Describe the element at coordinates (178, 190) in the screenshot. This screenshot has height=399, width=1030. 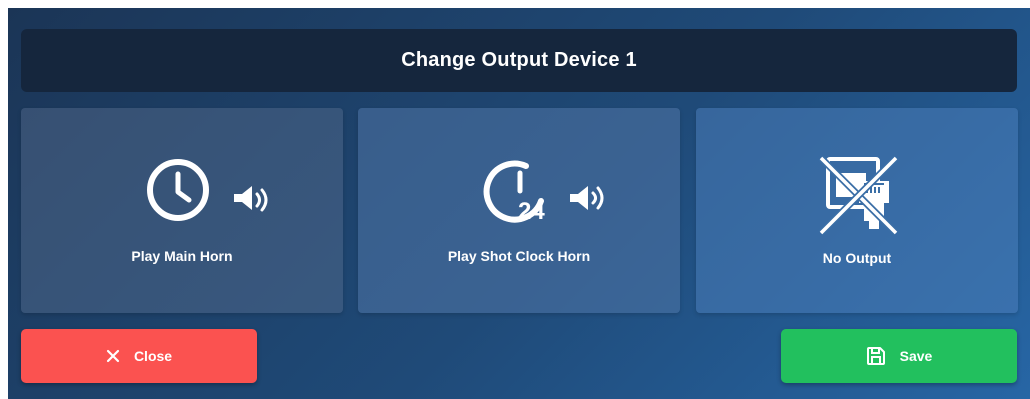
I see `clock-icon` at that location.